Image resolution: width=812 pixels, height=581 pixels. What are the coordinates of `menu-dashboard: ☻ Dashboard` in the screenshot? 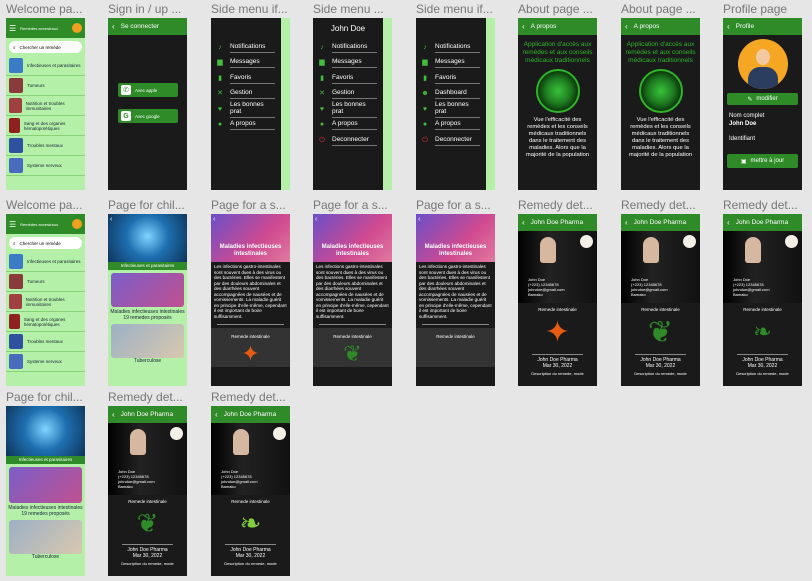 It's located at (451, 95).